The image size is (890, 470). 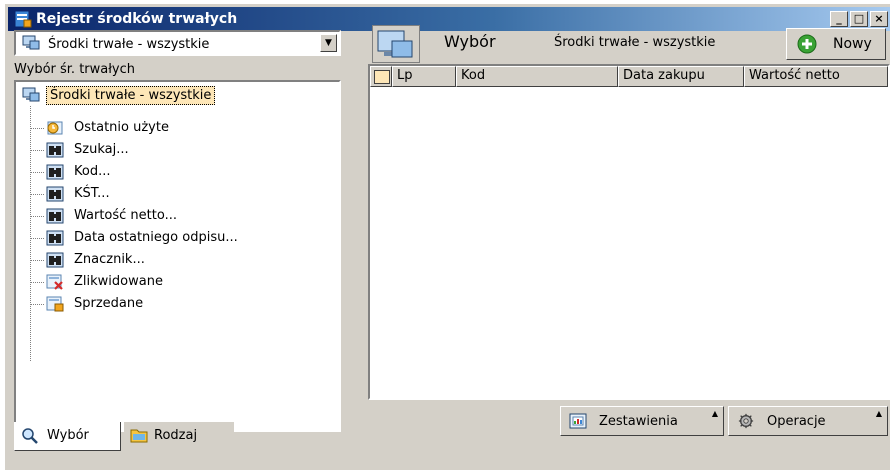 I want to click on tab-label: Wybór, so click(x=68, y=435).